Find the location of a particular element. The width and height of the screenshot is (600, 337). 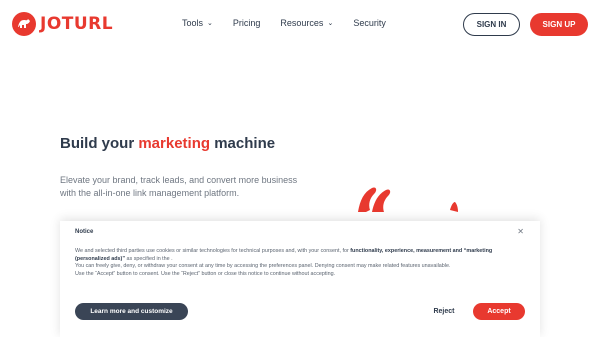

nav-item-label: Pricing is located at coordinates (246, 23).